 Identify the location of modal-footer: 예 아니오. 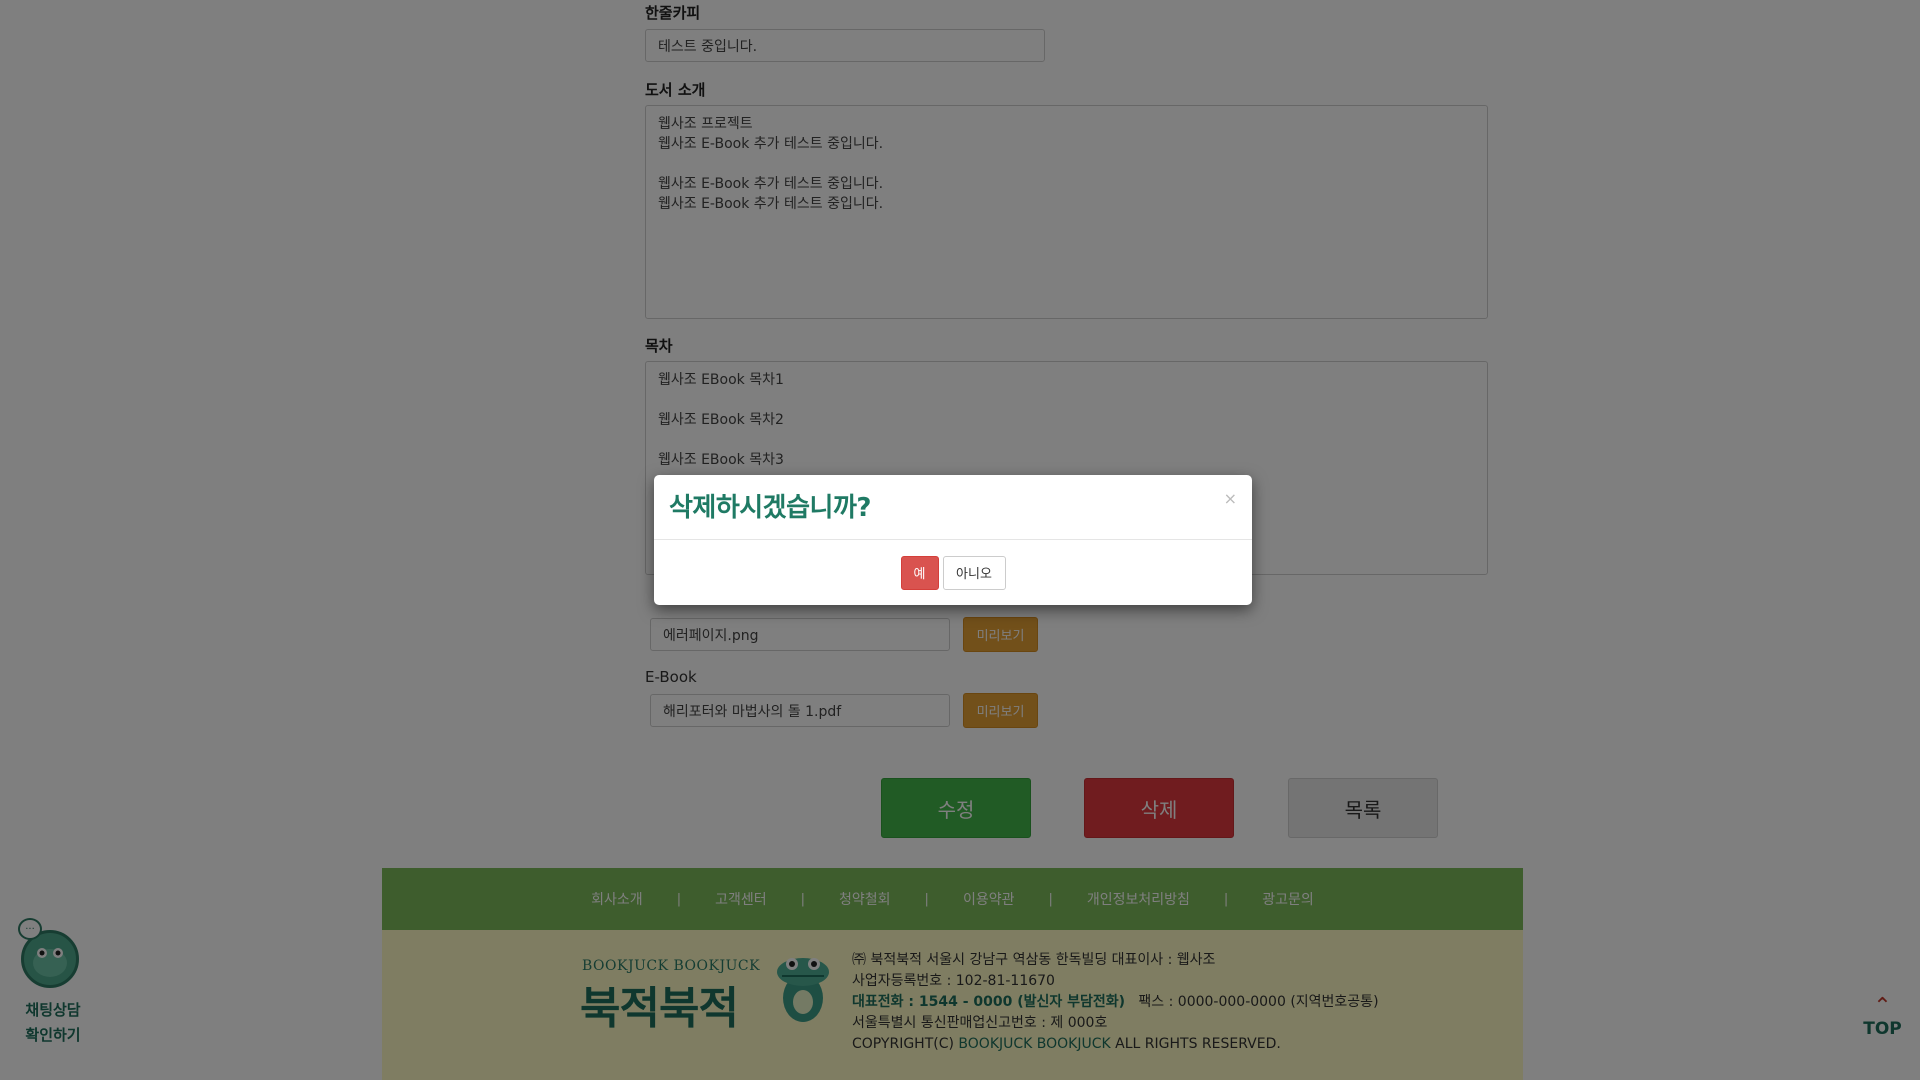
(953, 572).